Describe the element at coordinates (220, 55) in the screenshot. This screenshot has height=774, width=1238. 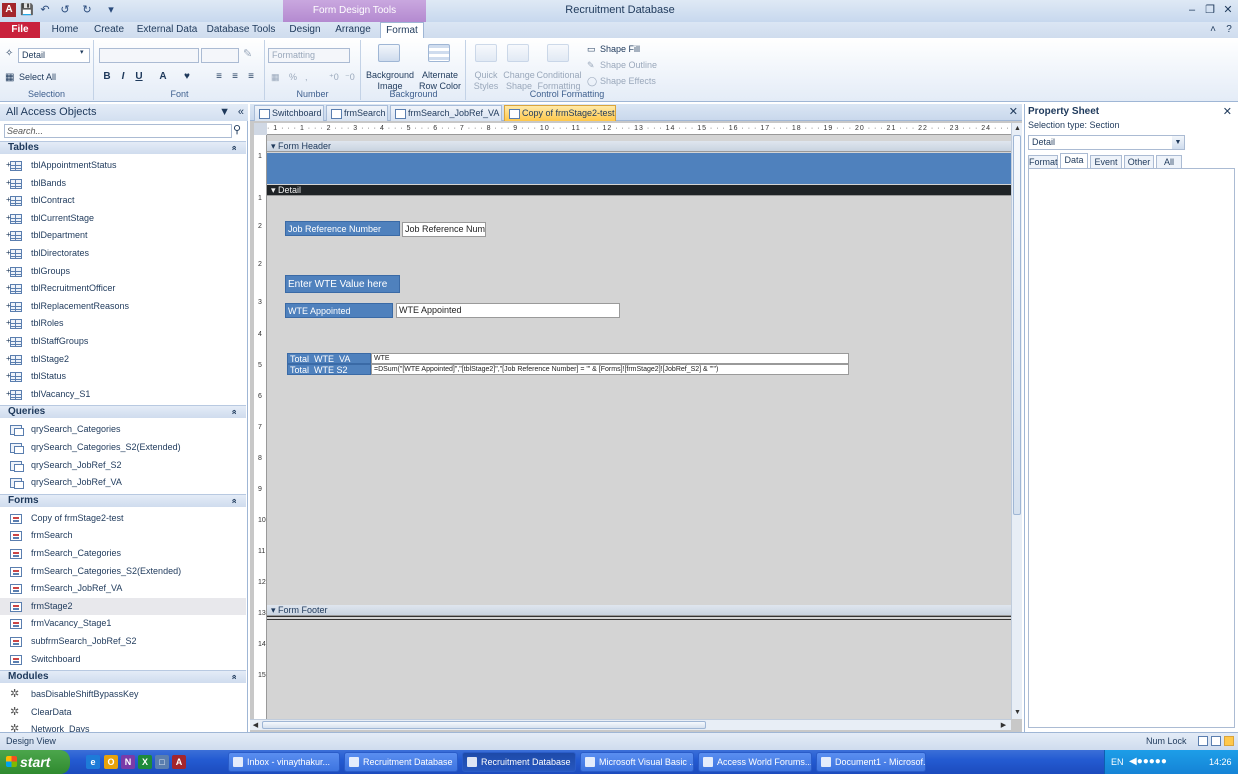
I see `font-size-combo` at that location.